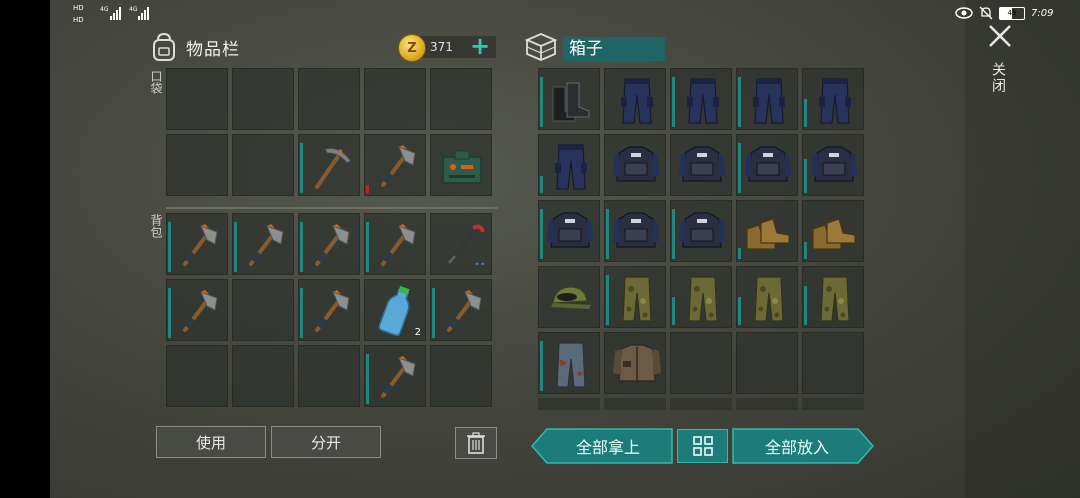  Describe the element at coordinates (1000, 36) in the screenshot. I see `close-icon` at that location.